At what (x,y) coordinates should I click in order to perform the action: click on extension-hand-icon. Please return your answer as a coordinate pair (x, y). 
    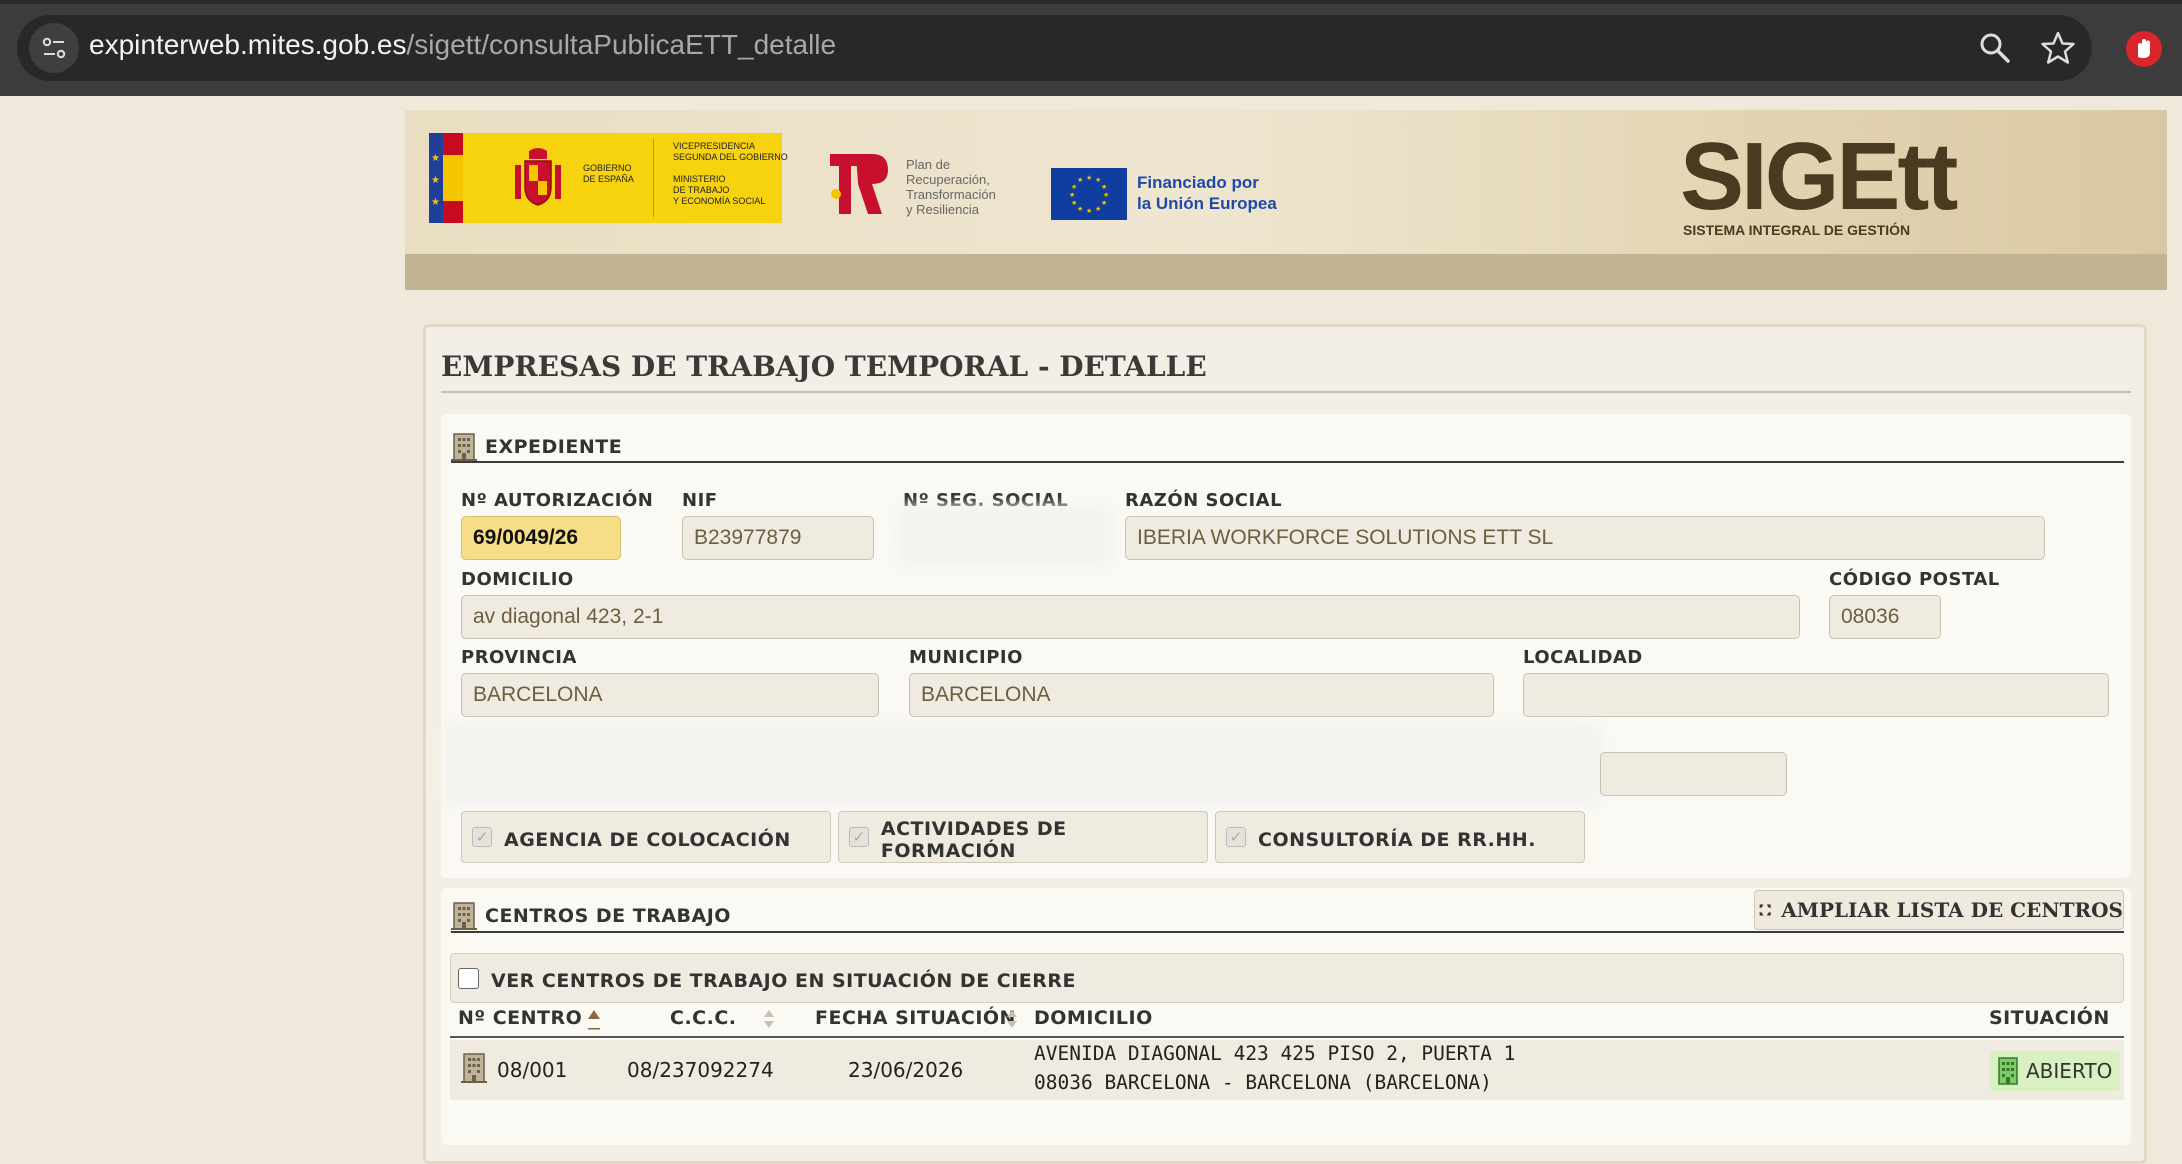
    Looking at the image, I should click on (2144, 49).